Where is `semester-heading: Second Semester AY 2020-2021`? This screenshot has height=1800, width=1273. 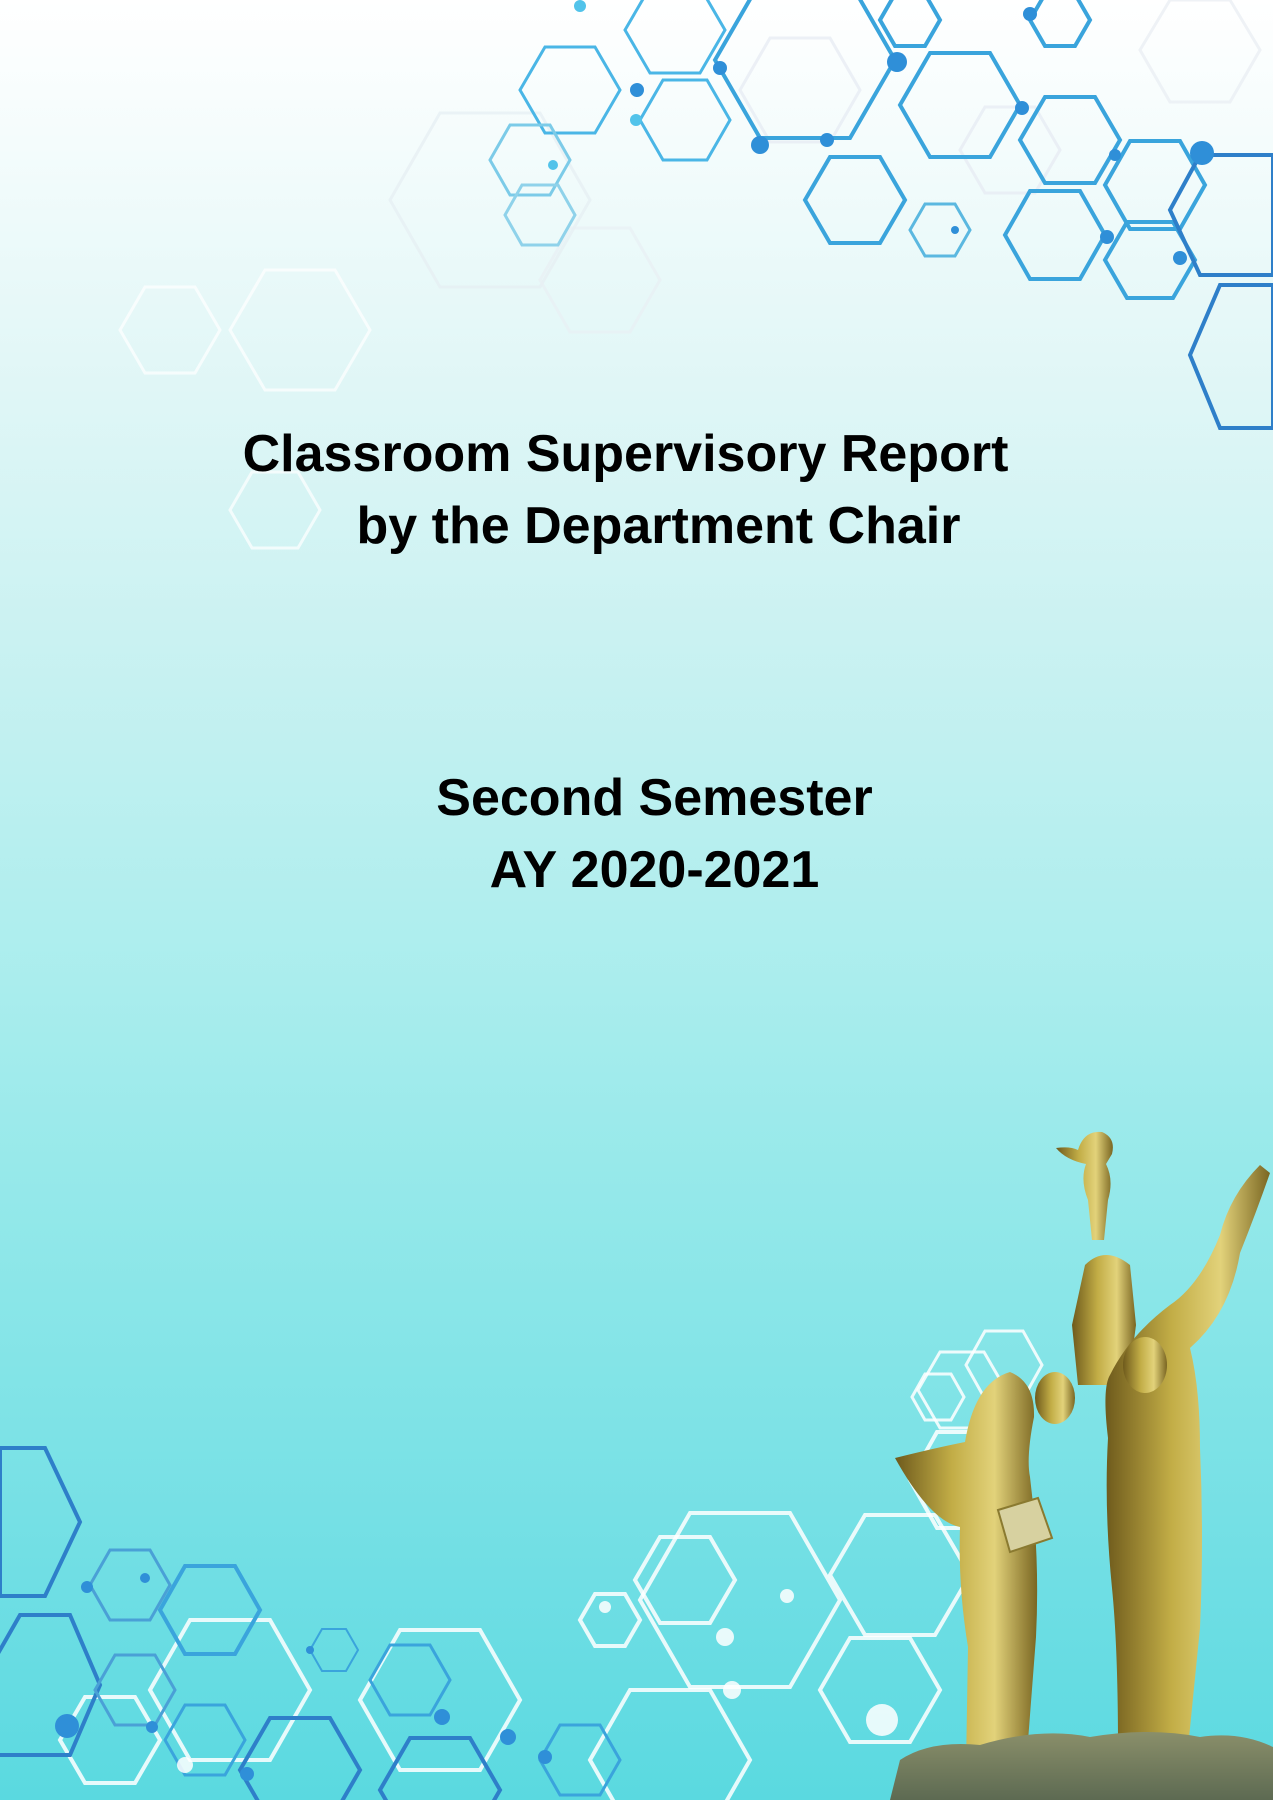 semester-heading: Second Semester AY 2020-2021 is located at coordinates (636, 834).